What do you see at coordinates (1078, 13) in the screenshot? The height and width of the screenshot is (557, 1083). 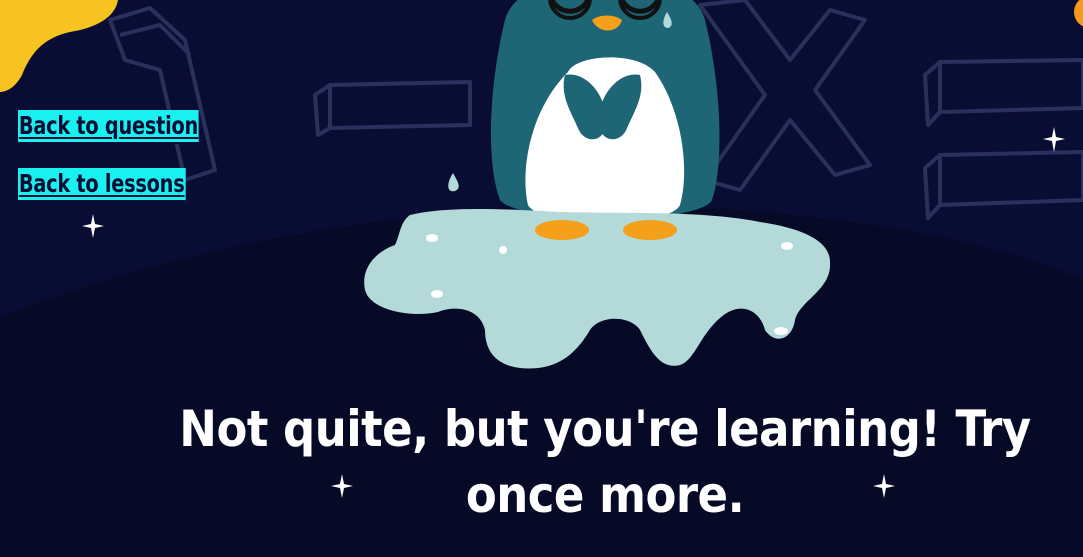 I see `accent-dot` at bounding box center [1078, 13].